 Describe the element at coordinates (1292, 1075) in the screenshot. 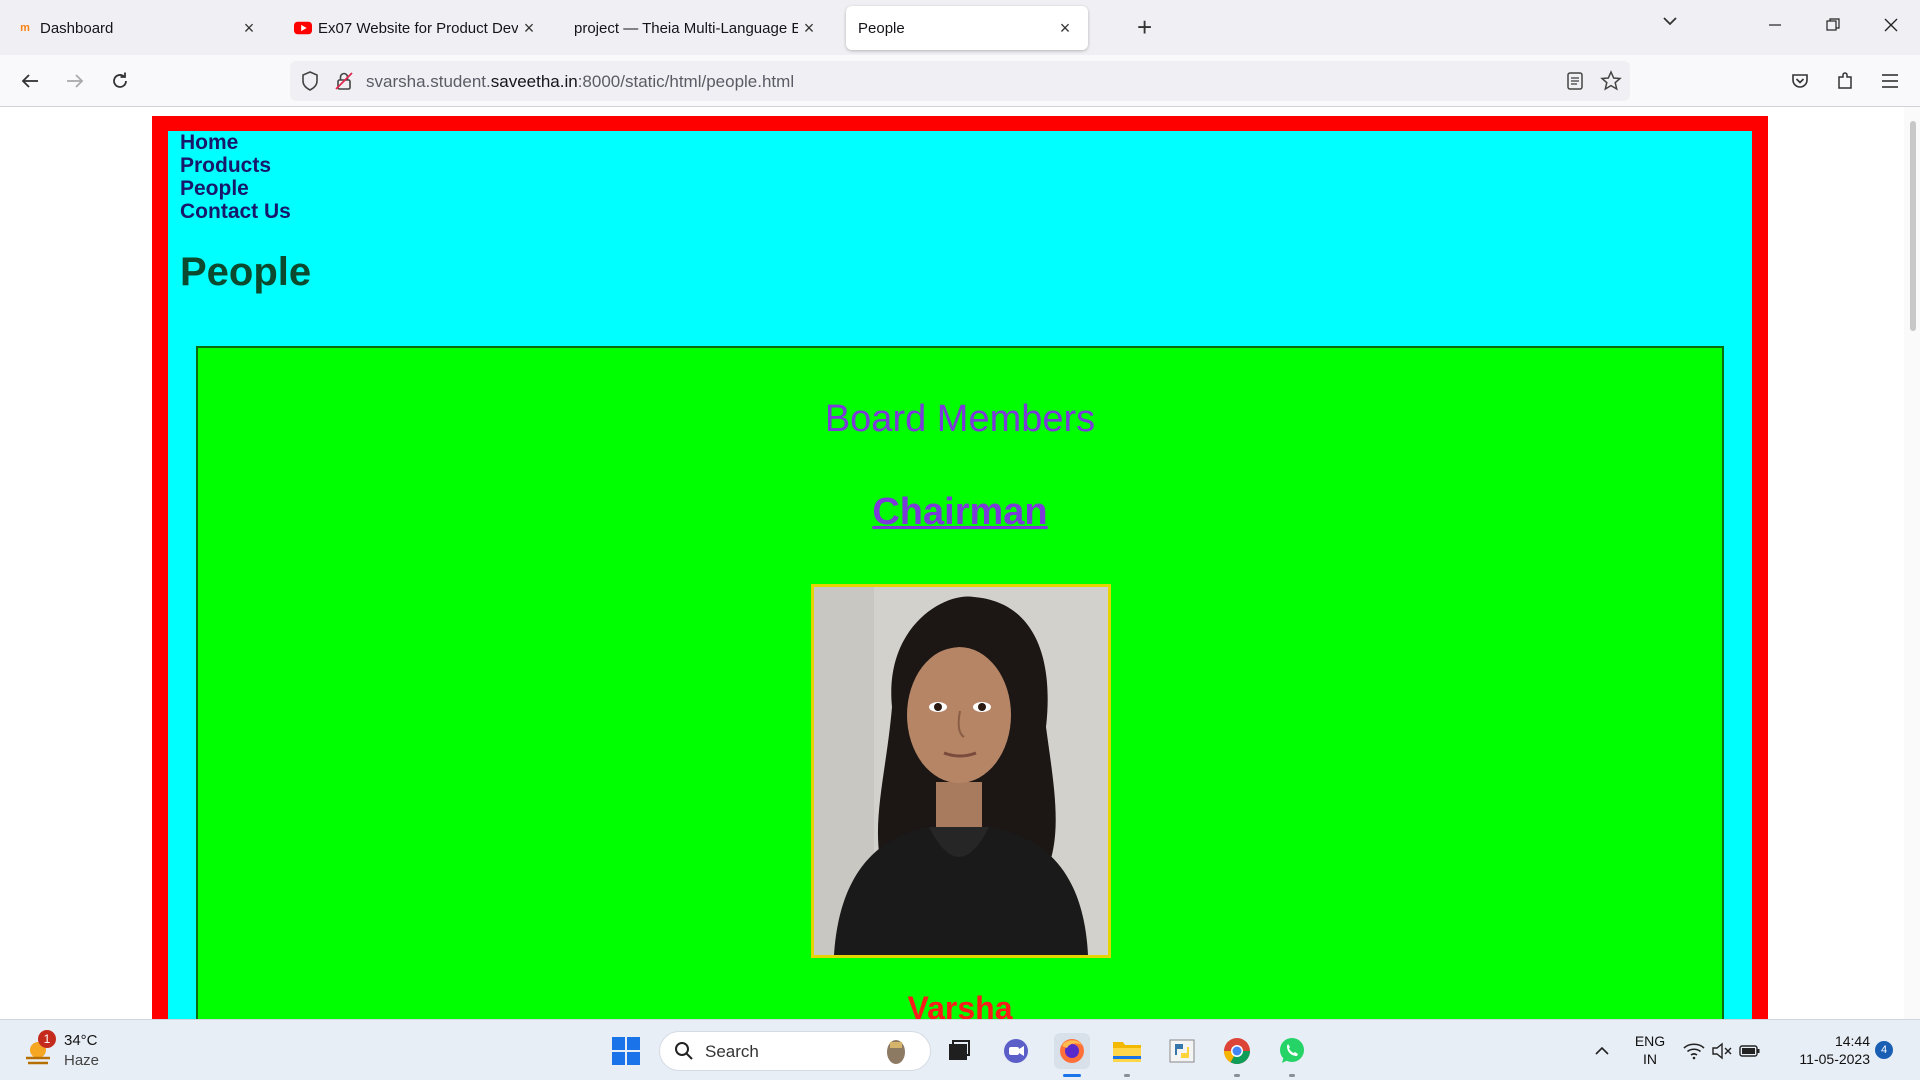

I see `whatsapp-running-indicator` at that location.